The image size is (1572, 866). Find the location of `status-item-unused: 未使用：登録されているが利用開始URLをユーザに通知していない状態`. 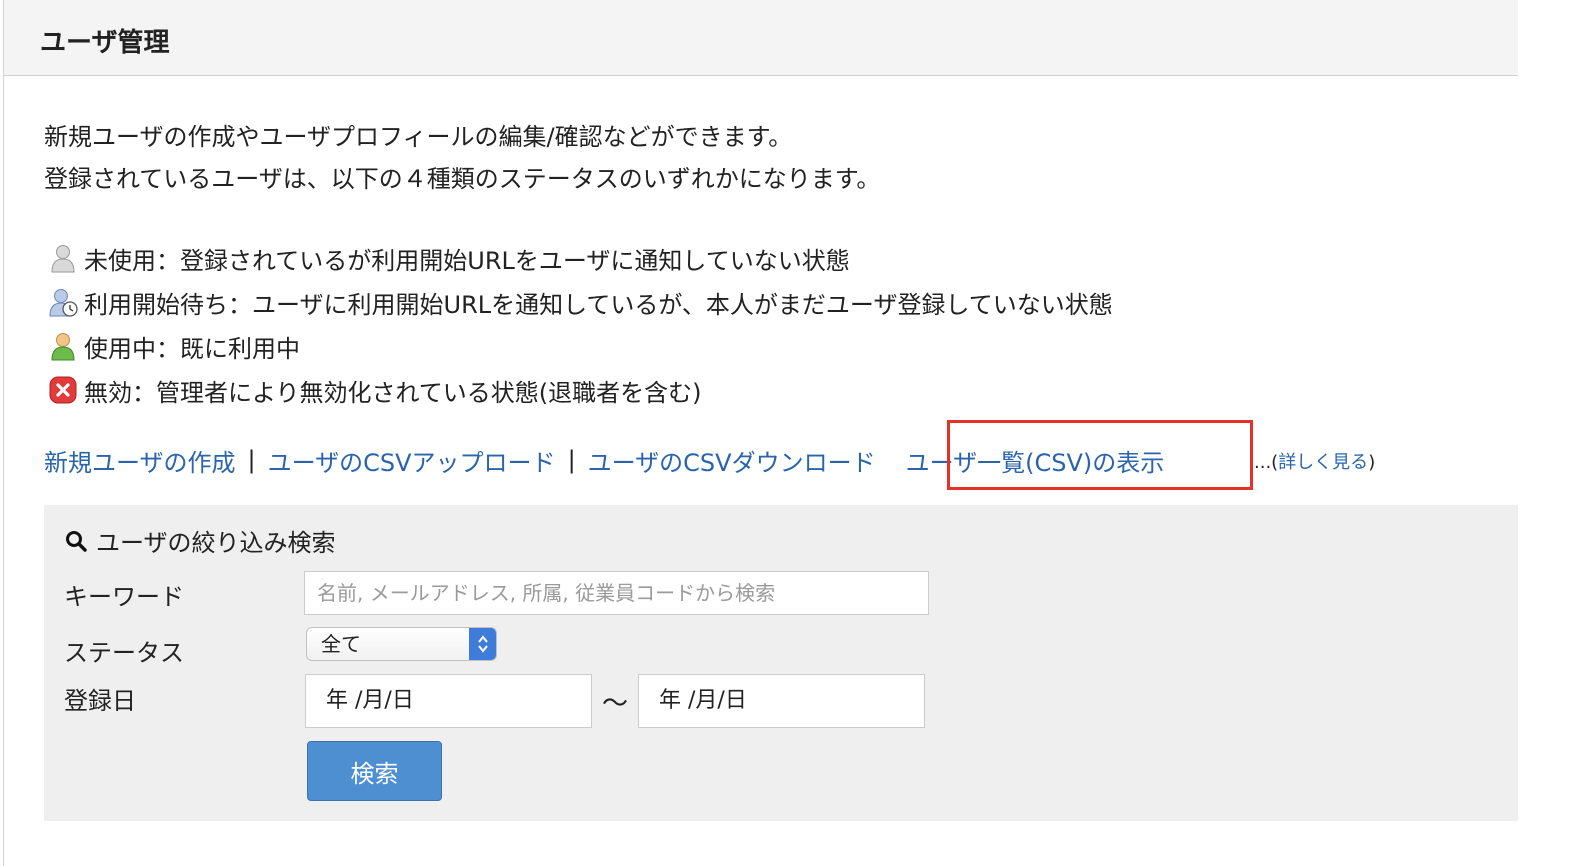

status-item-unused: 未使用：登録されているが利用開始URLをユーザに通知していない状態 is located at coordinates (580, 258).